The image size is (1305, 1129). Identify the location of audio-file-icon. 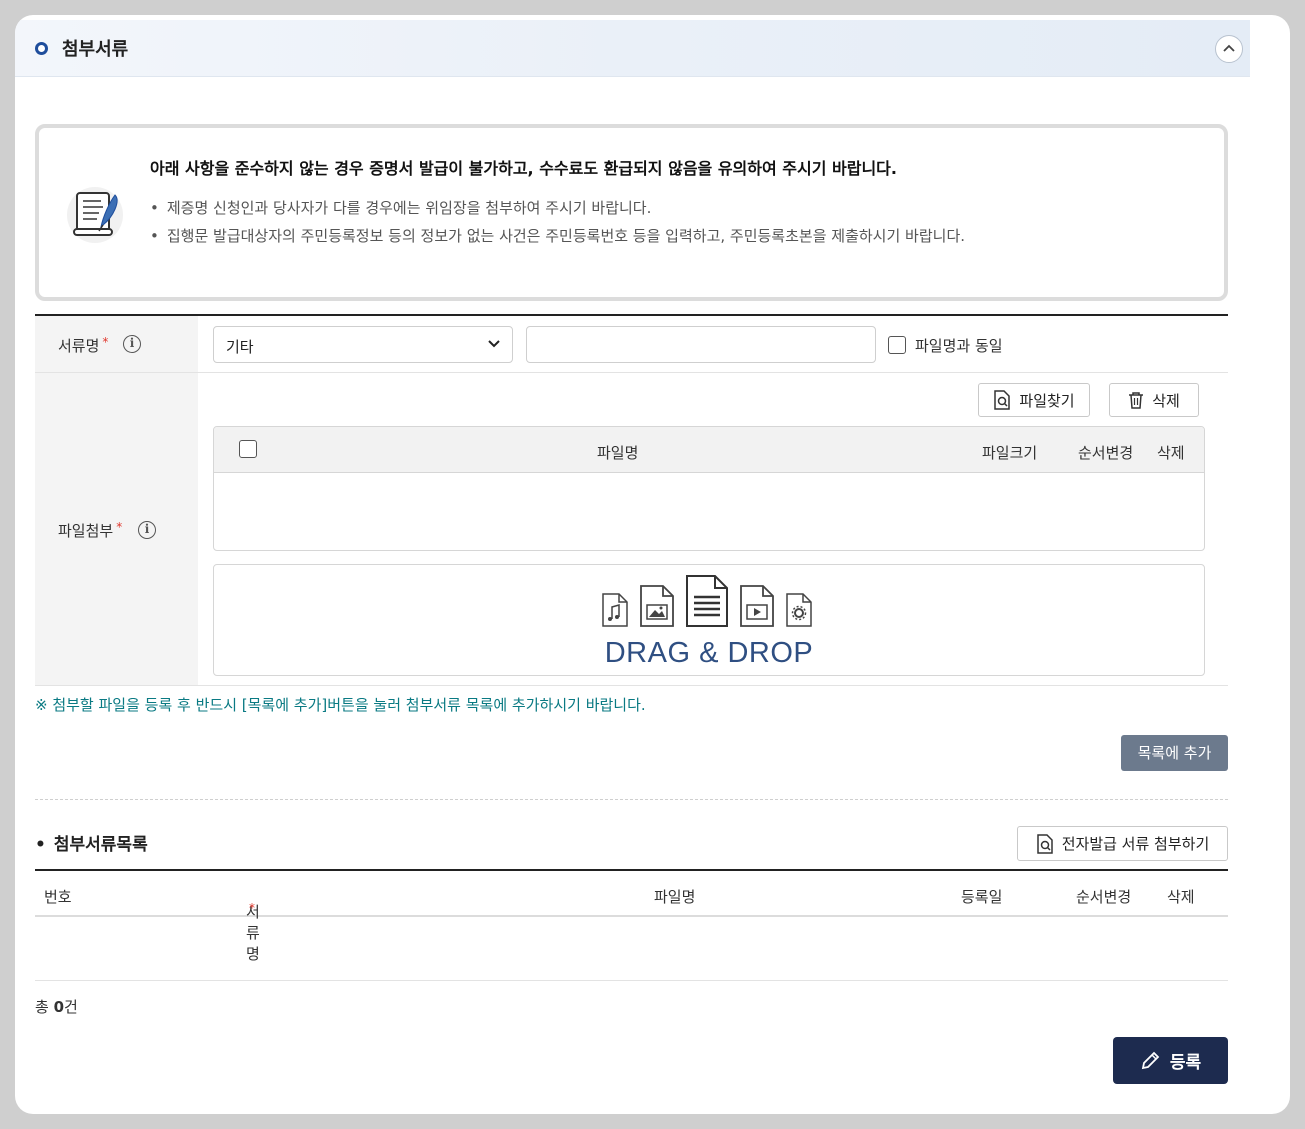
(615, 610).